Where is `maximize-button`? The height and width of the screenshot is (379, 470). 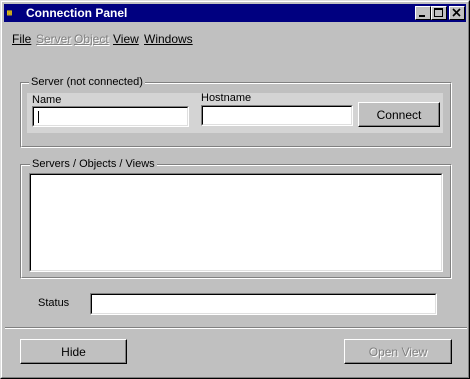
maximize-button is located at coordinates (439, 13).